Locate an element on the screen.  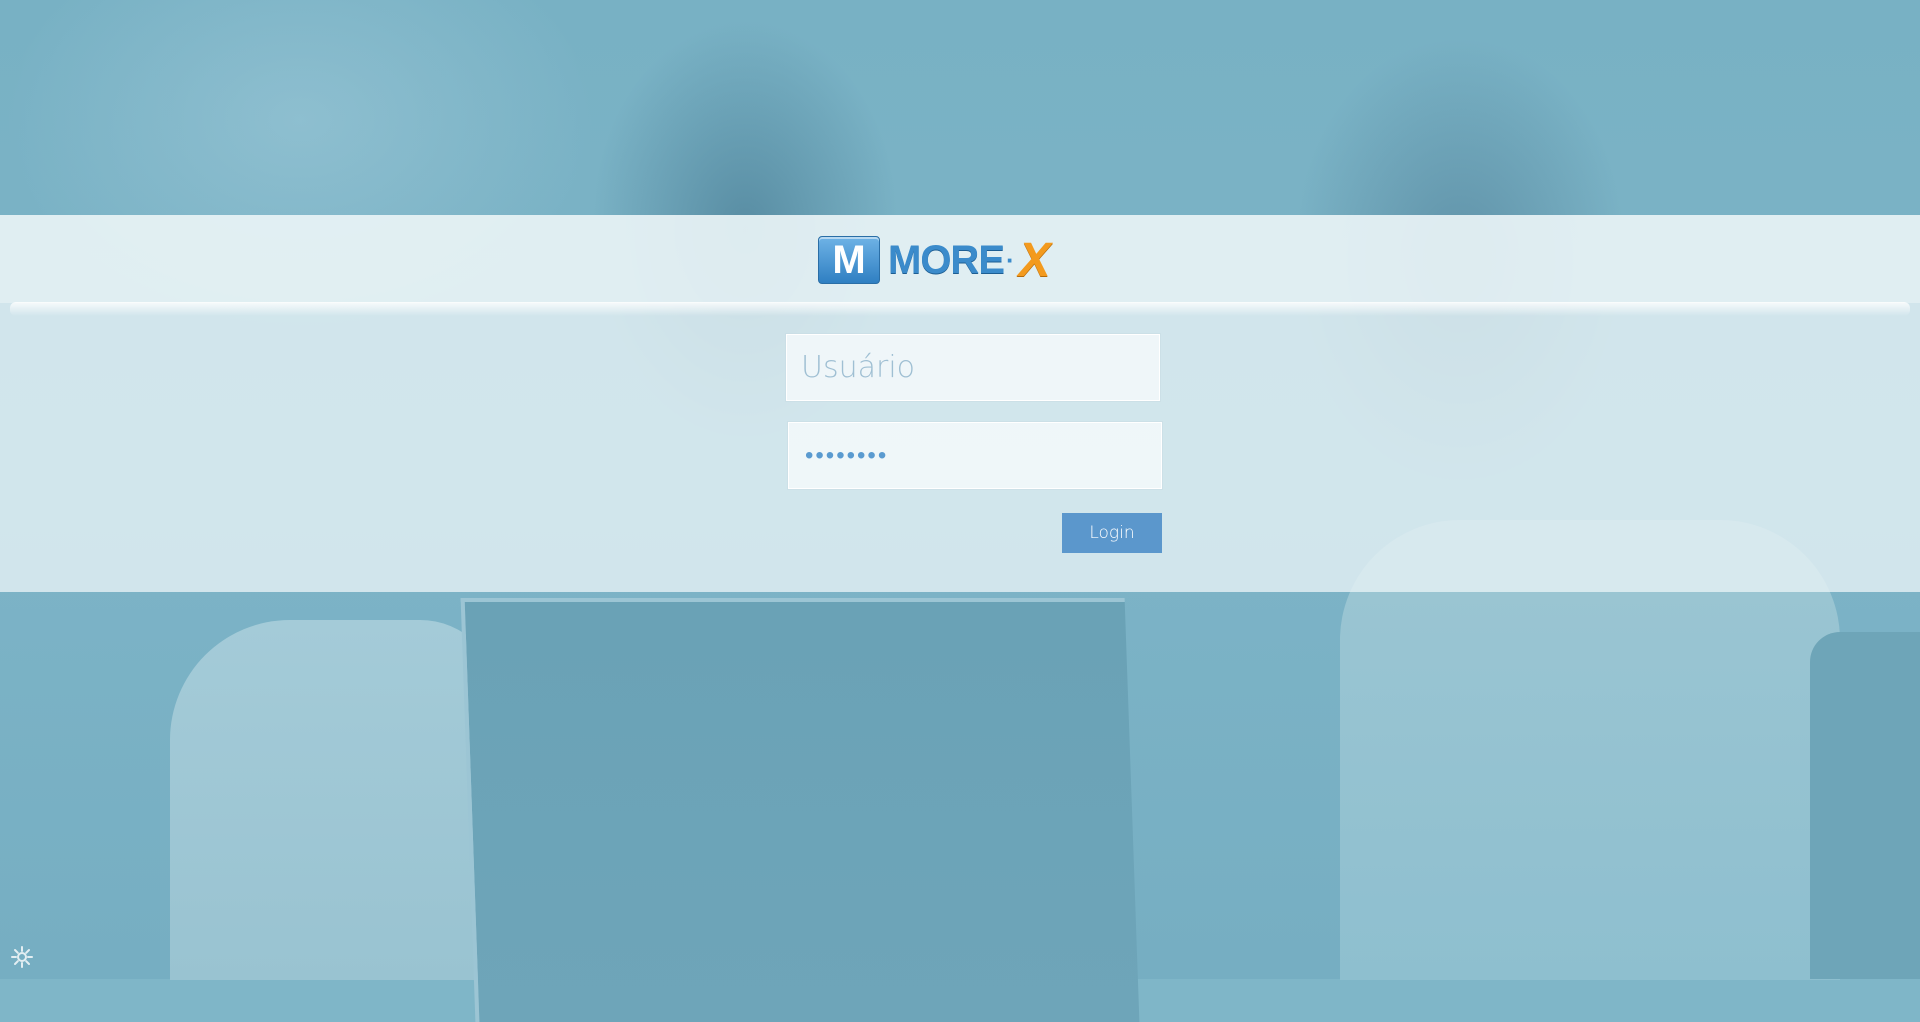
logo-mark: M is located at coordinates (849, 260).